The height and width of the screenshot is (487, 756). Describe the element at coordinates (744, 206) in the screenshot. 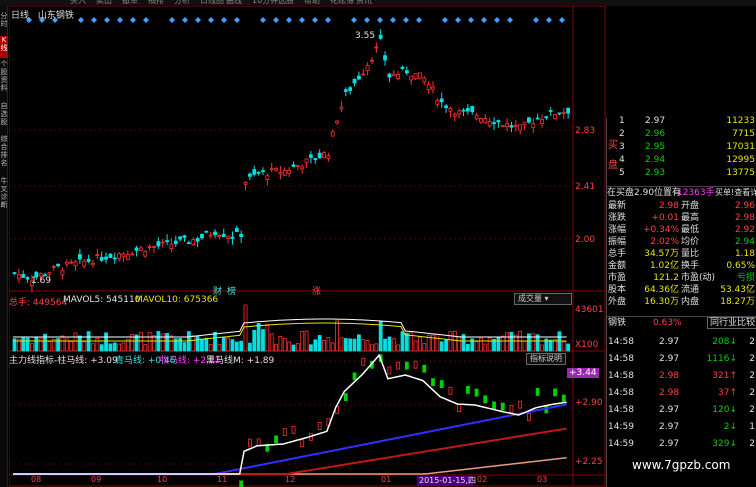

I see `stat-value: 2.96` at that location.